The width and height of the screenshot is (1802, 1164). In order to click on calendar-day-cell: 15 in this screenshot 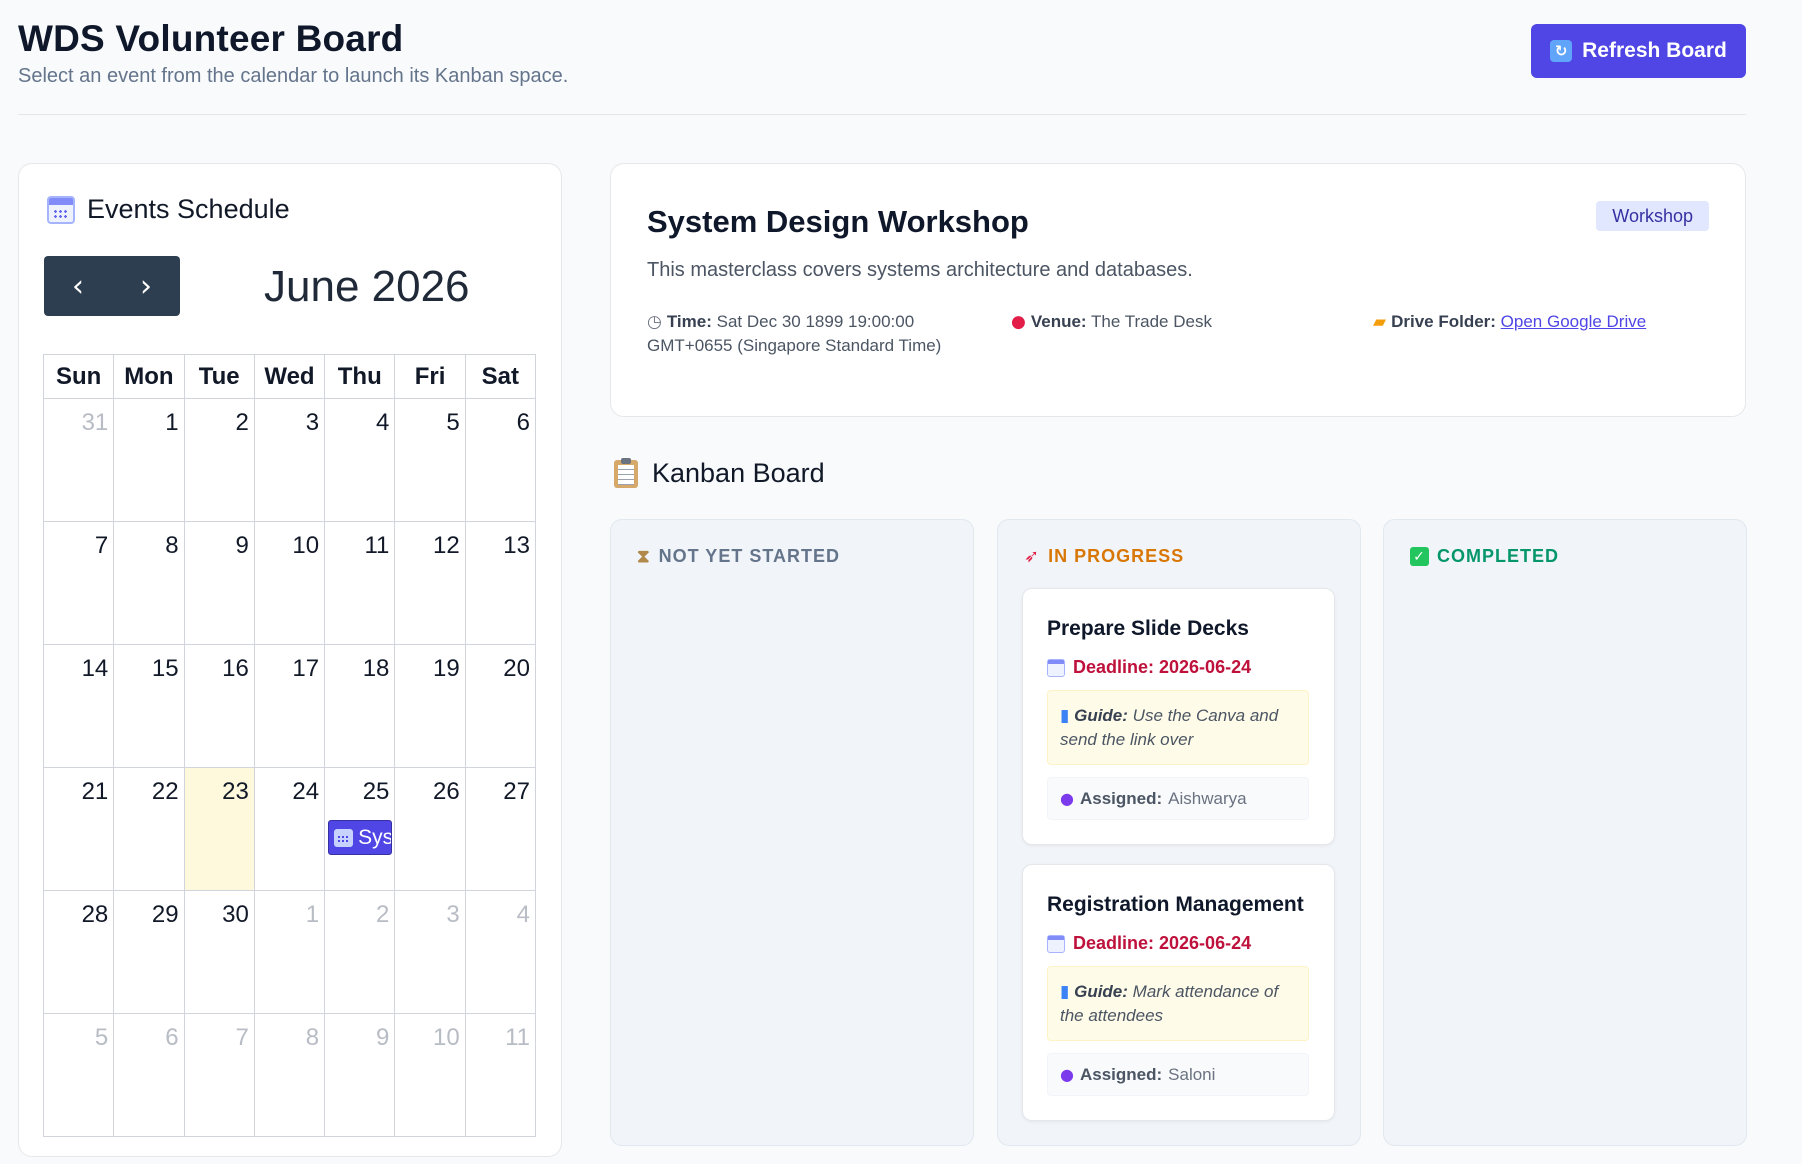, I will do `click(149, 706)`.